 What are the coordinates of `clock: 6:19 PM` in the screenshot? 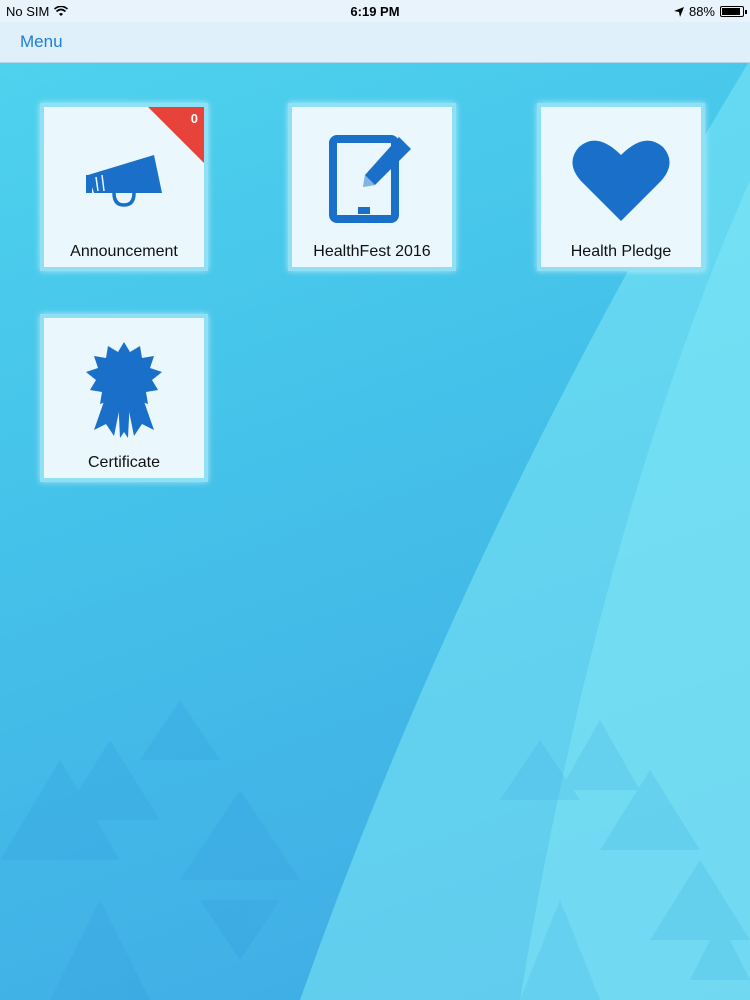 It's located at (375, 11).